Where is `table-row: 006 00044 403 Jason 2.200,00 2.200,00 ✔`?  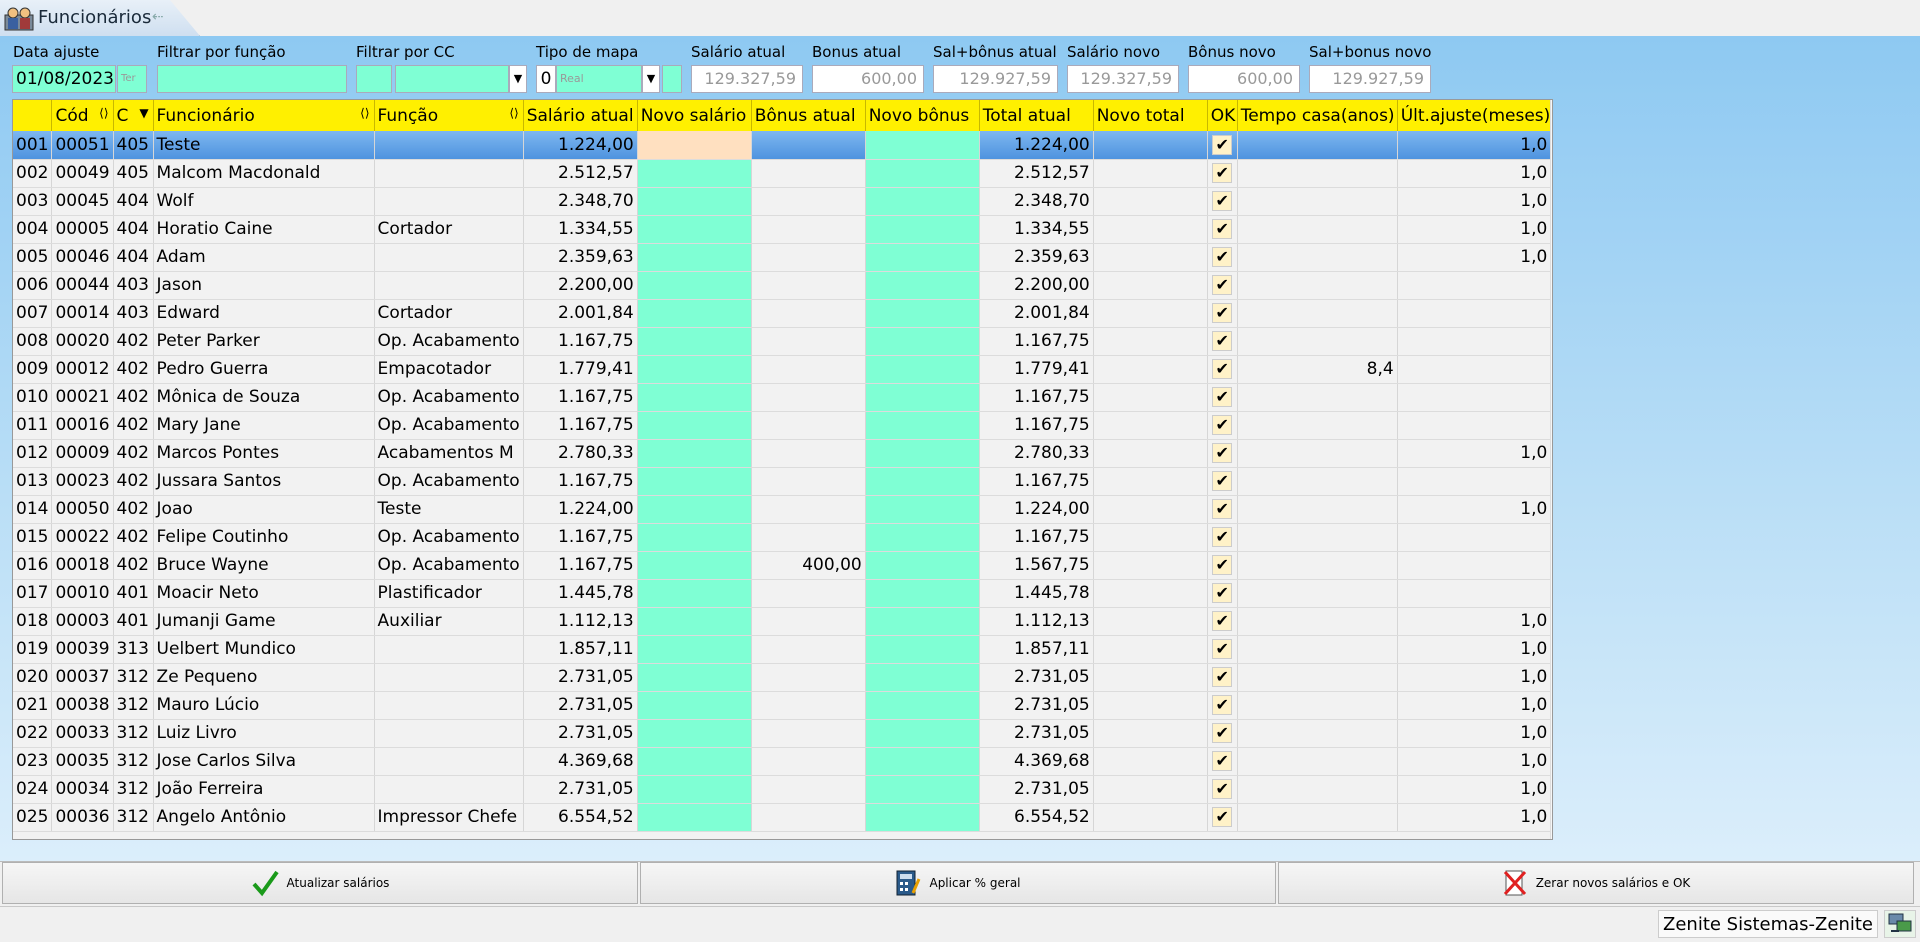 table-row: 006 00044 403 Jason 2.200,00 2.200,00 ✔ is located at coordinates (782, 285).